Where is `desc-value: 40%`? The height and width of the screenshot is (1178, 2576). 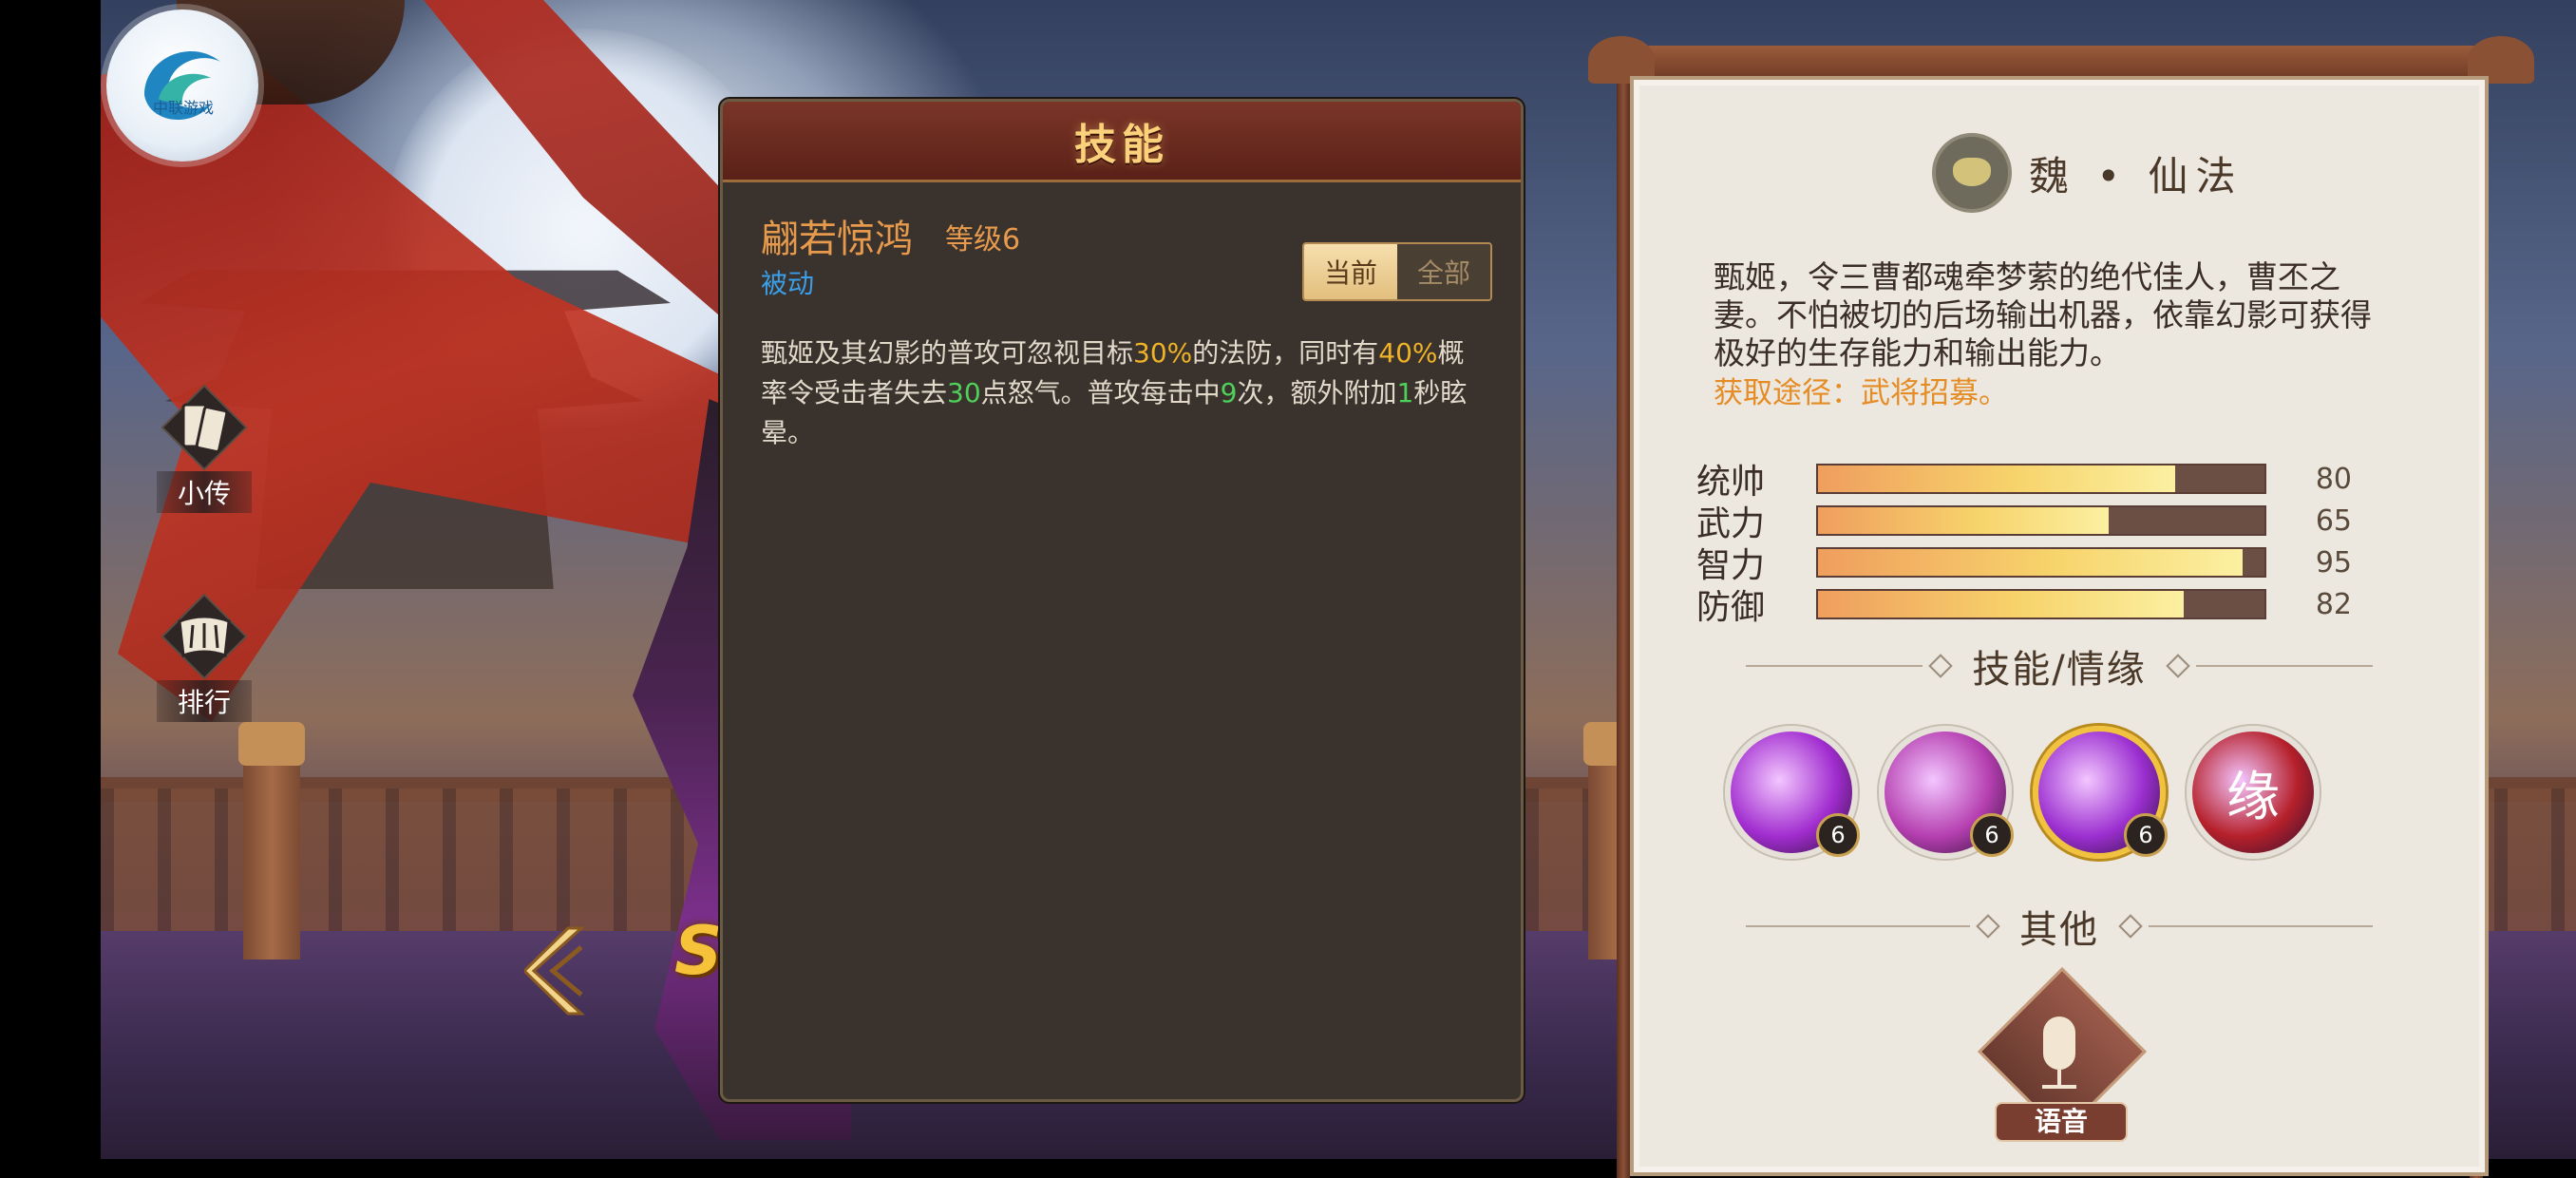 desc-value: 40% is located at coordinates (1408, 353).